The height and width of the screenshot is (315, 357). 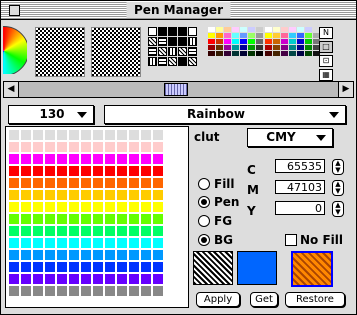 What do you see at coordinates (290, 137) in the screenshot?
I see `color-model-popup: CMY` at bounding box center [290, 137].